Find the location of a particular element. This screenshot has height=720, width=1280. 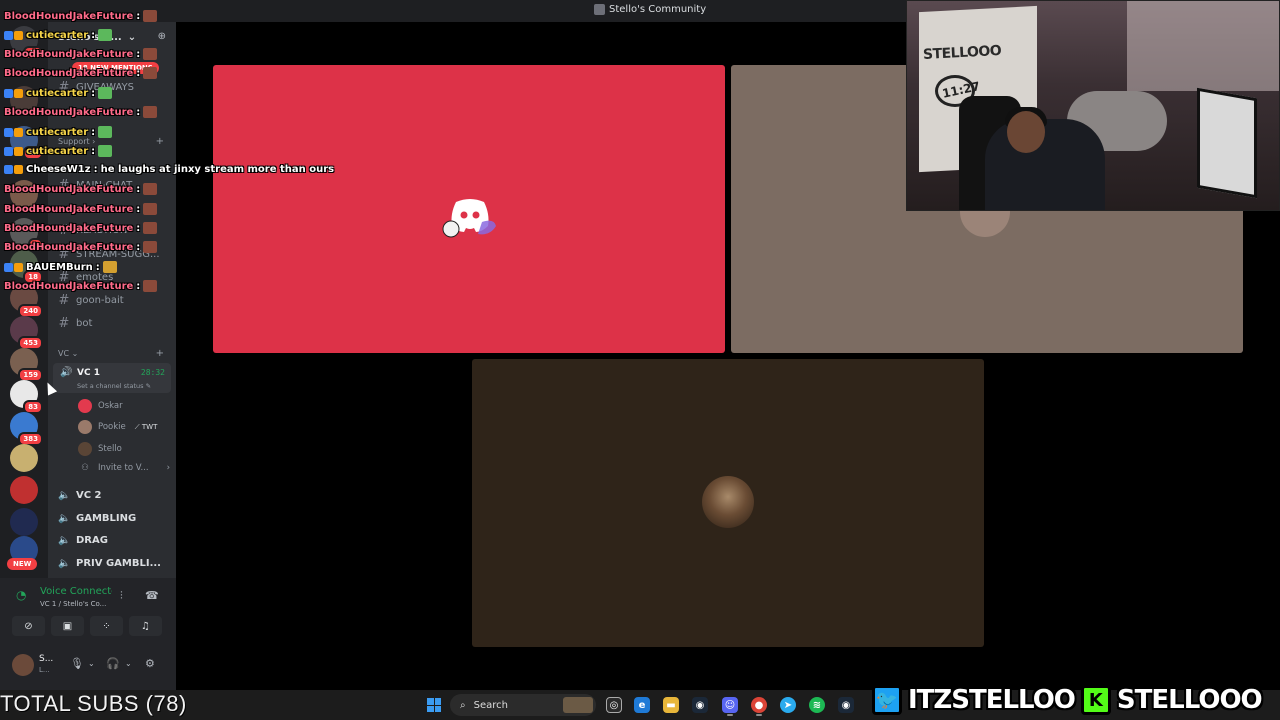

voice-channel-label: DRAG is located at coordinates (92, 540).